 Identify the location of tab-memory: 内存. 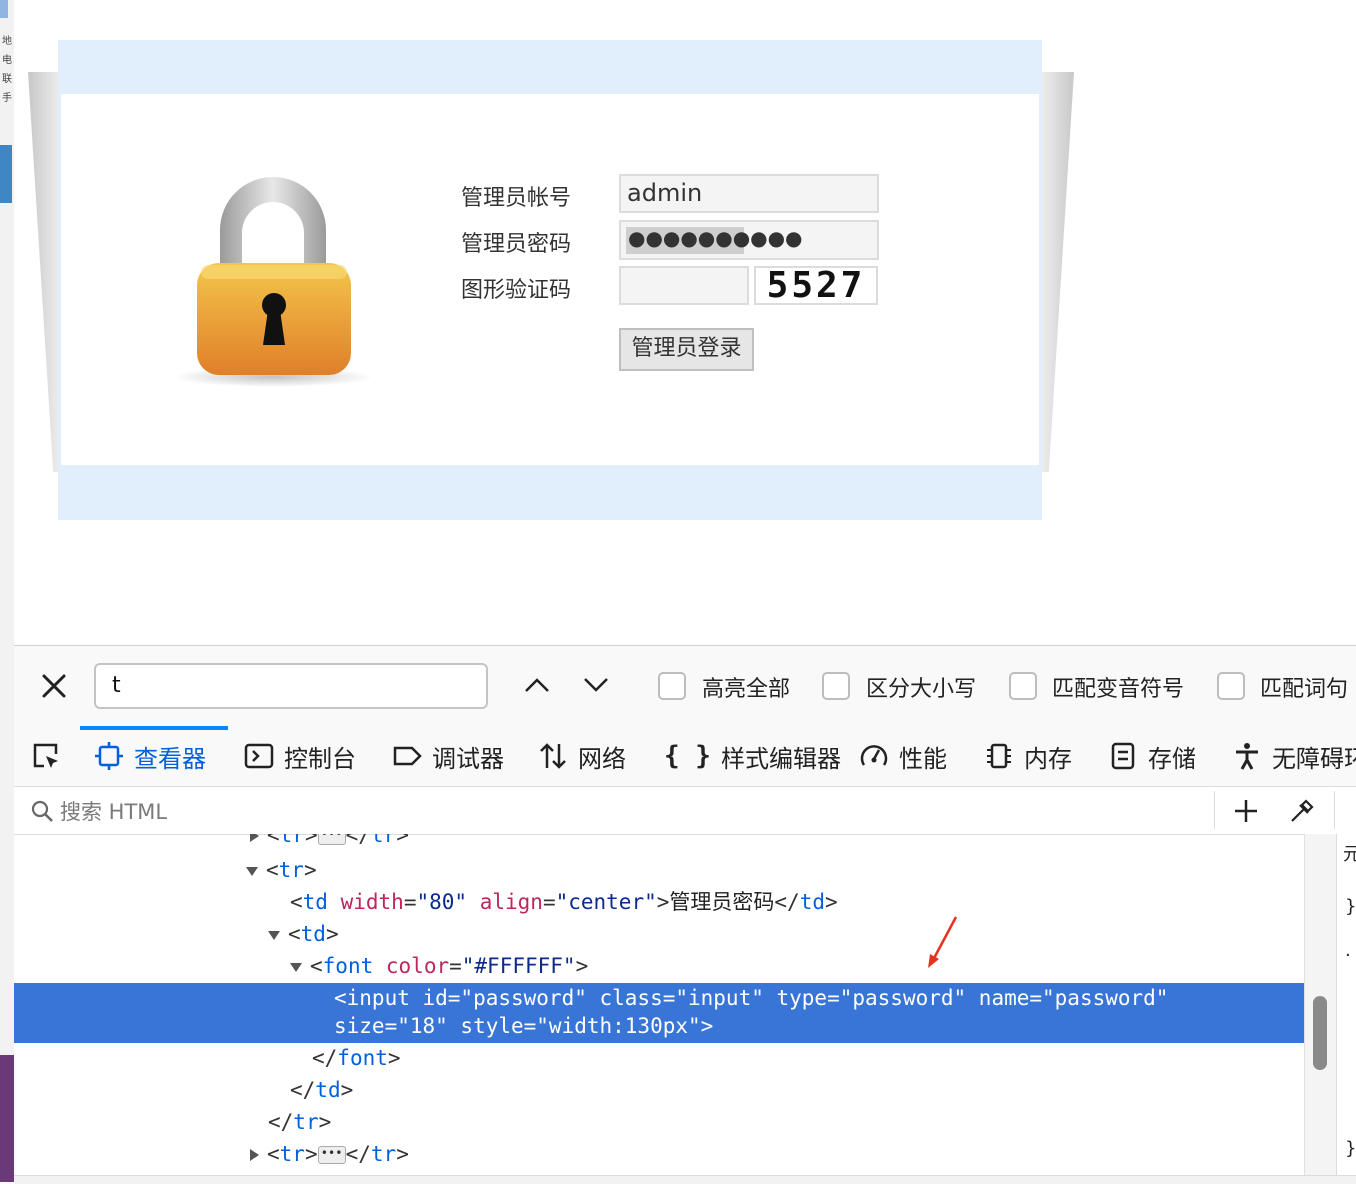
(1028, 756).